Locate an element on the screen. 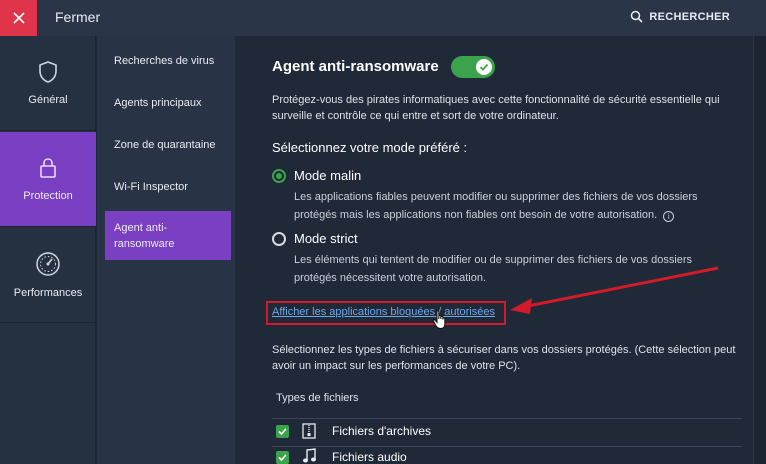 This screenshot has height=464, width=766. mode-strict-label: Mode strict is located at coordinates (326, 238).